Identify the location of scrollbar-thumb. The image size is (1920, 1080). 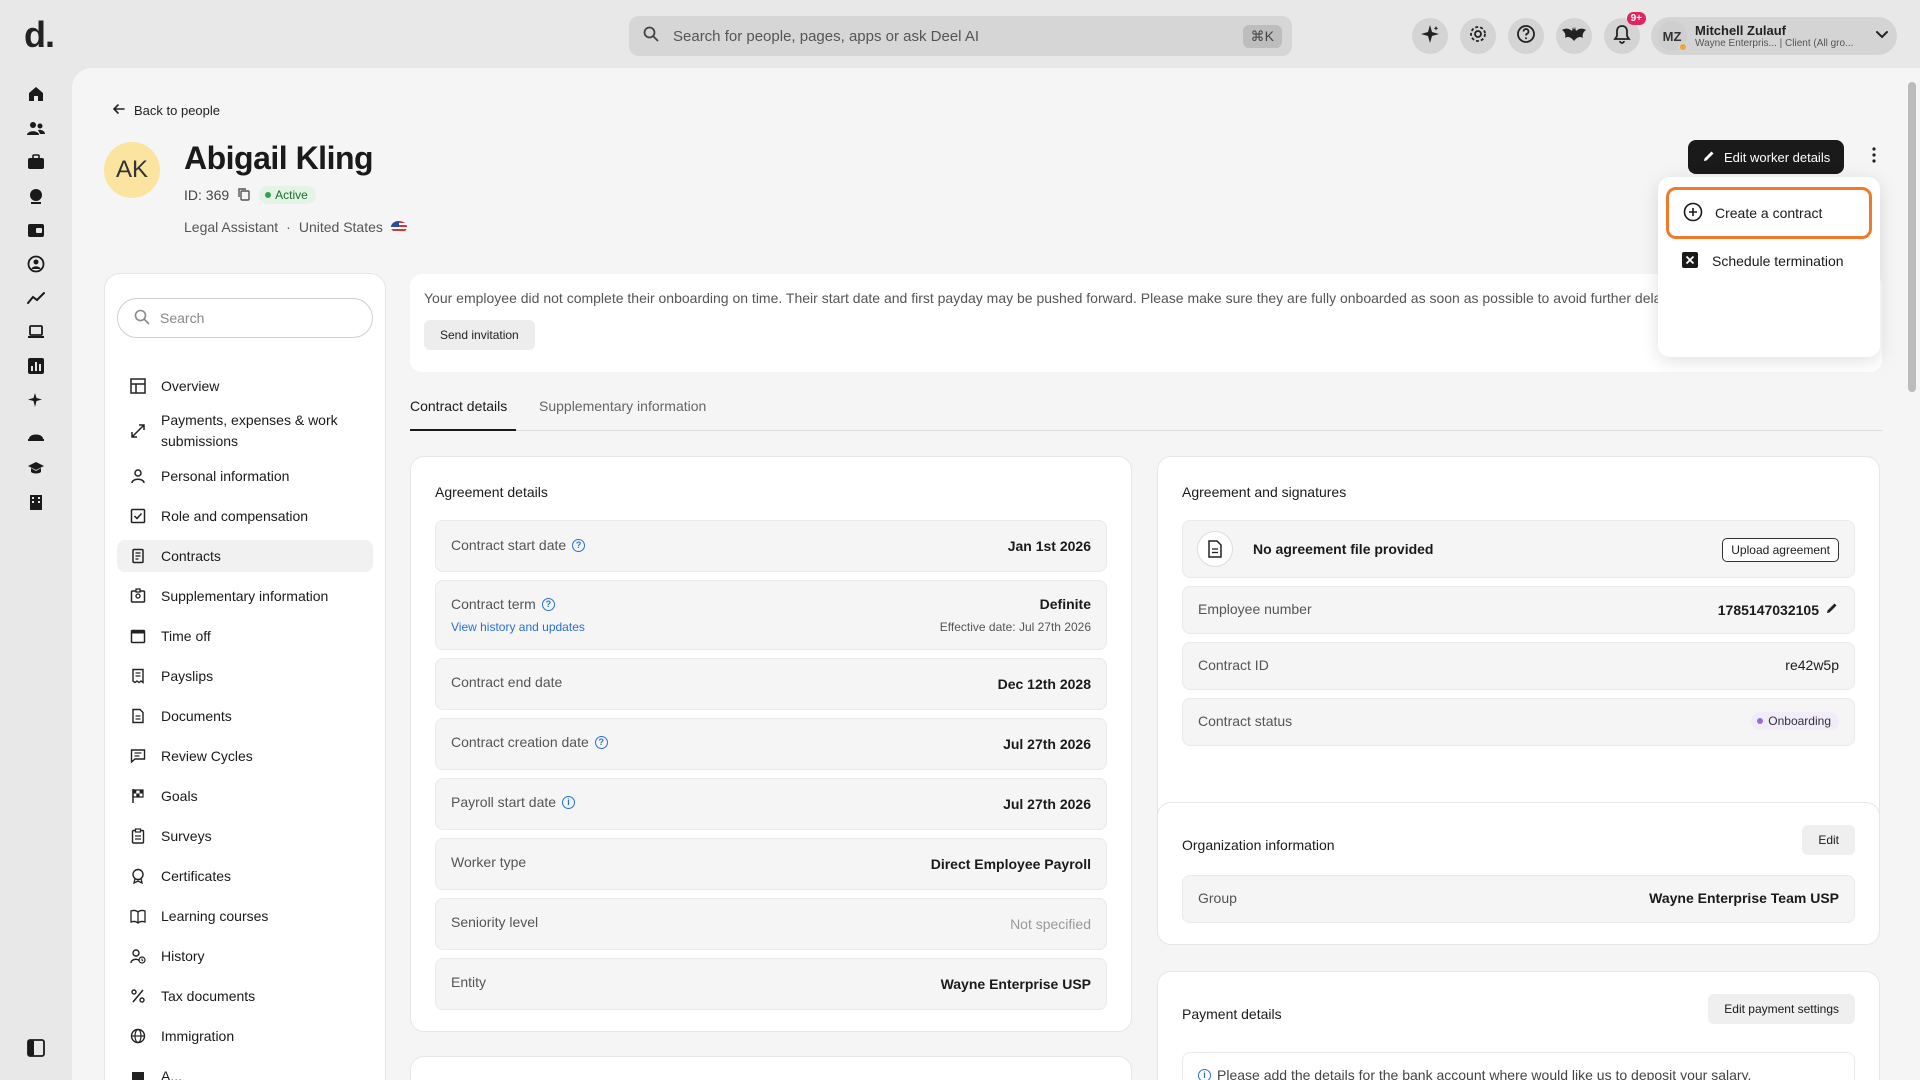
(1912, 237).